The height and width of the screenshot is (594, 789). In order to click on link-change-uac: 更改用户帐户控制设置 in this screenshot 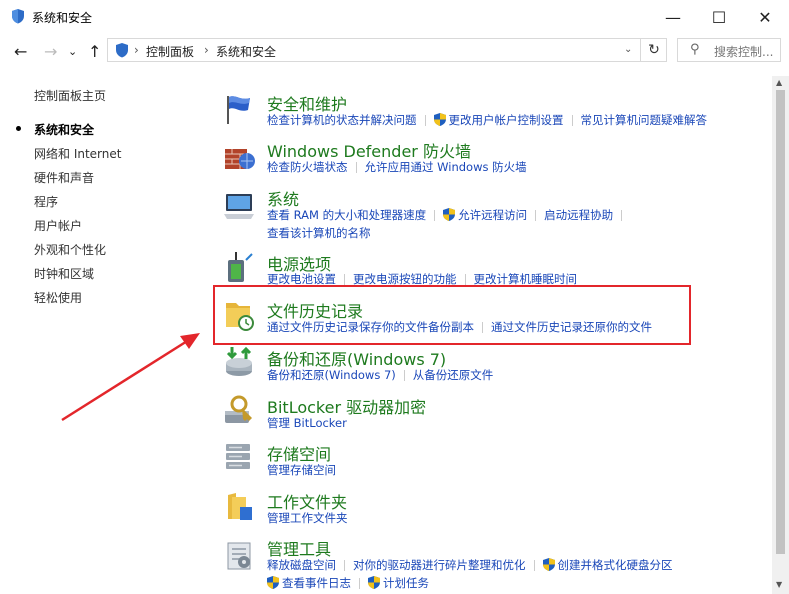, I will do `click(506, 120)`.